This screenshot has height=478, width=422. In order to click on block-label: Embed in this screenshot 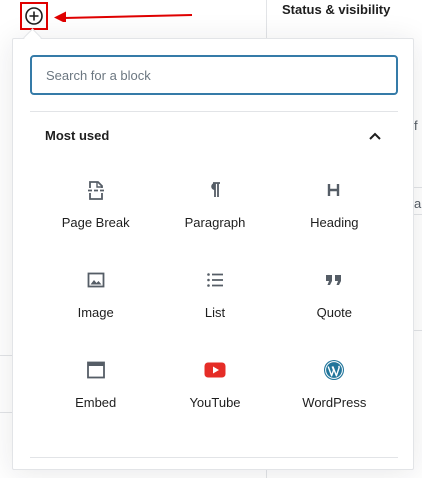, I will do `click(96, 402)`.